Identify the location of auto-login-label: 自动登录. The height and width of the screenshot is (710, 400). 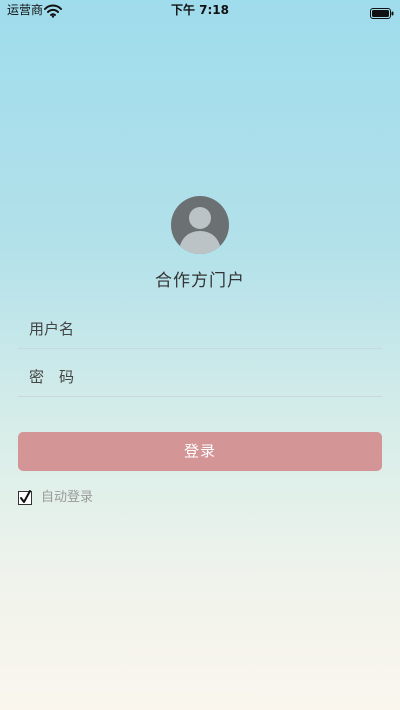
(67, 497).